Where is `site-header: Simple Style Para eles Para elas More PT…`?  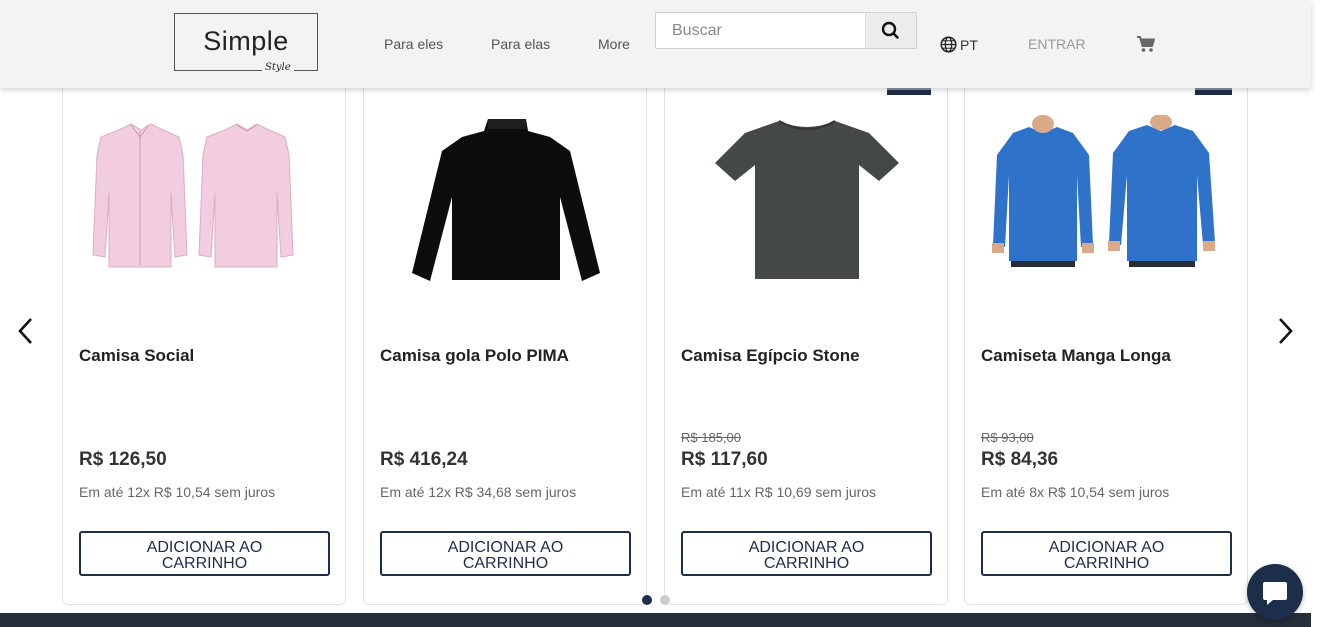 site-header: Simple Style Para eles Para elas More PT… is located at coordinates (655, 44).